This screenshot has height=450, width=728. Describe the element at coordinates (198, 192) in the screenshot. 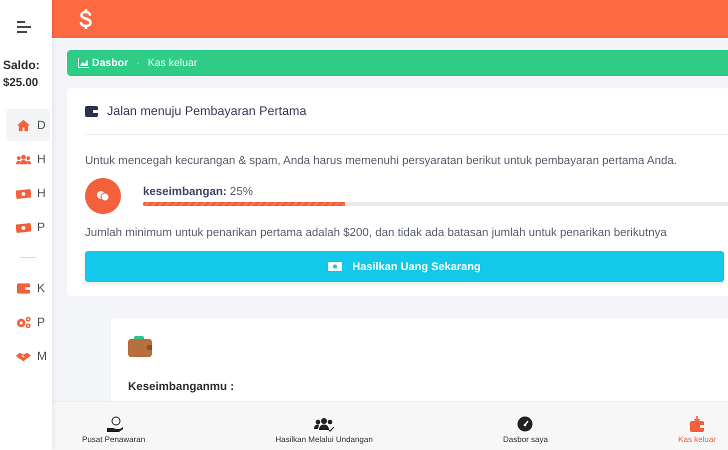

I see `progress-label: keseimbangan: 25%` at that location.